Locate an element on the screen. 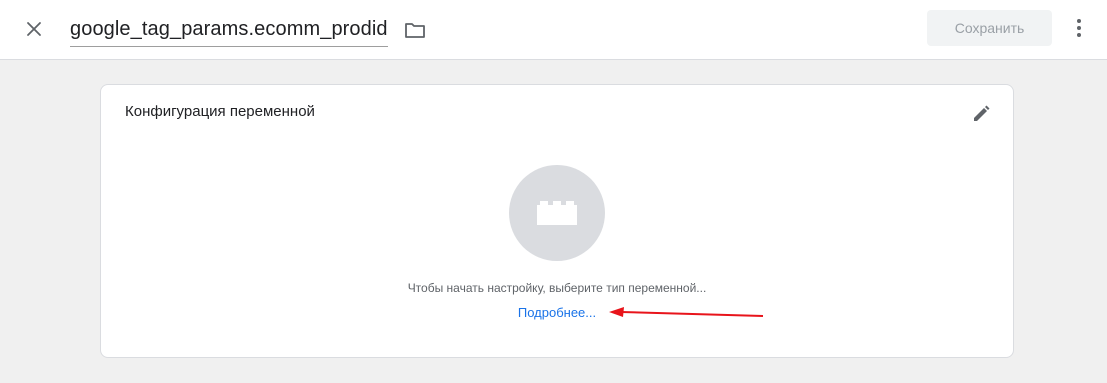  close-button is located at coordinates (34, 29).